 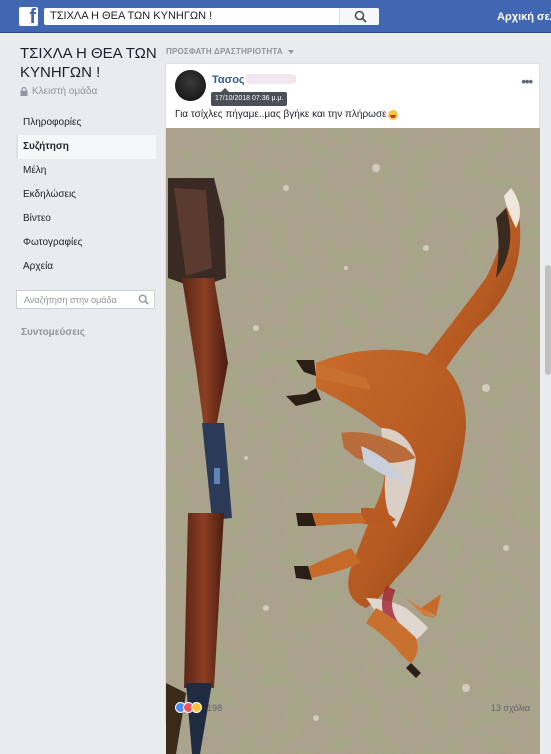 I want to click on haha-reaction-icon, so click(x=196, y=707).